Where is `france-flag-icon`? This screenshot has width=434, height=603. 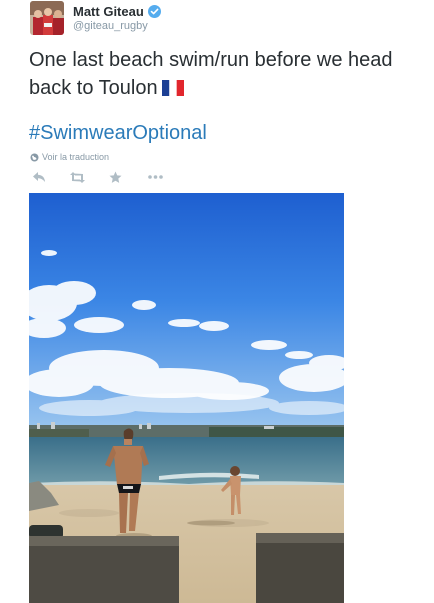
france-flag-icon is located at coordinates (172, 90).